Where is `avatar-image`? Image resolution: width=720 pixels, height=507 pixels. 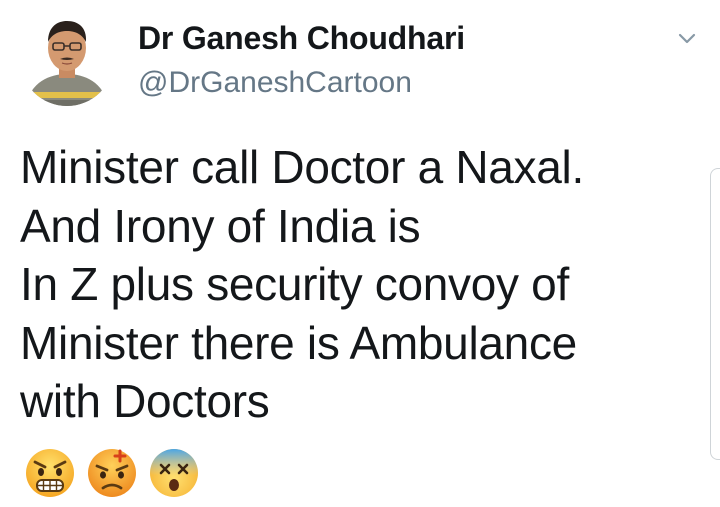 avatar-image is located at coordinates (67, 59).